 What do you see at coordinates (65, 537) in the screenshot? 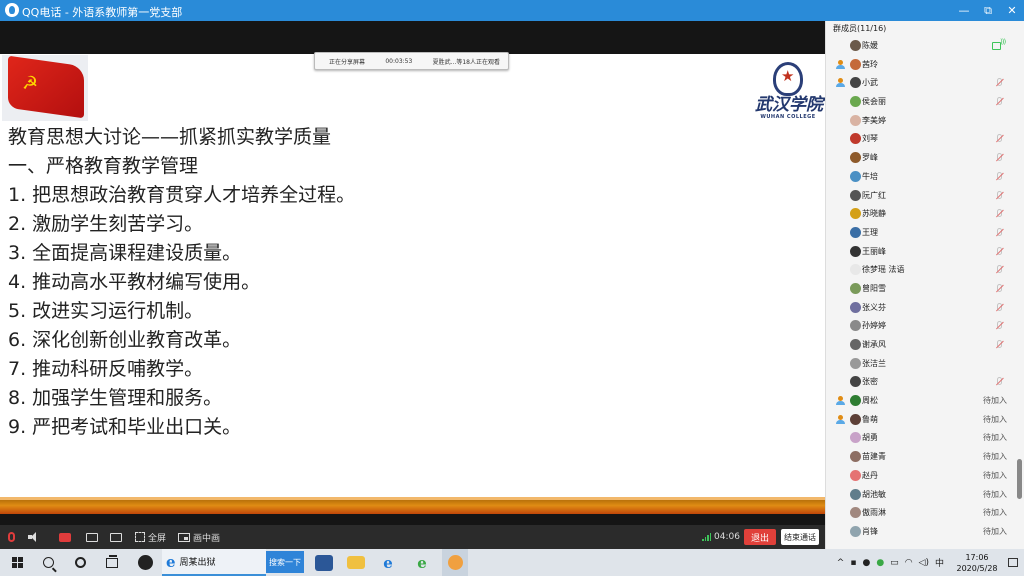
I see `camera-toggle` at bounding box center [65, 537].